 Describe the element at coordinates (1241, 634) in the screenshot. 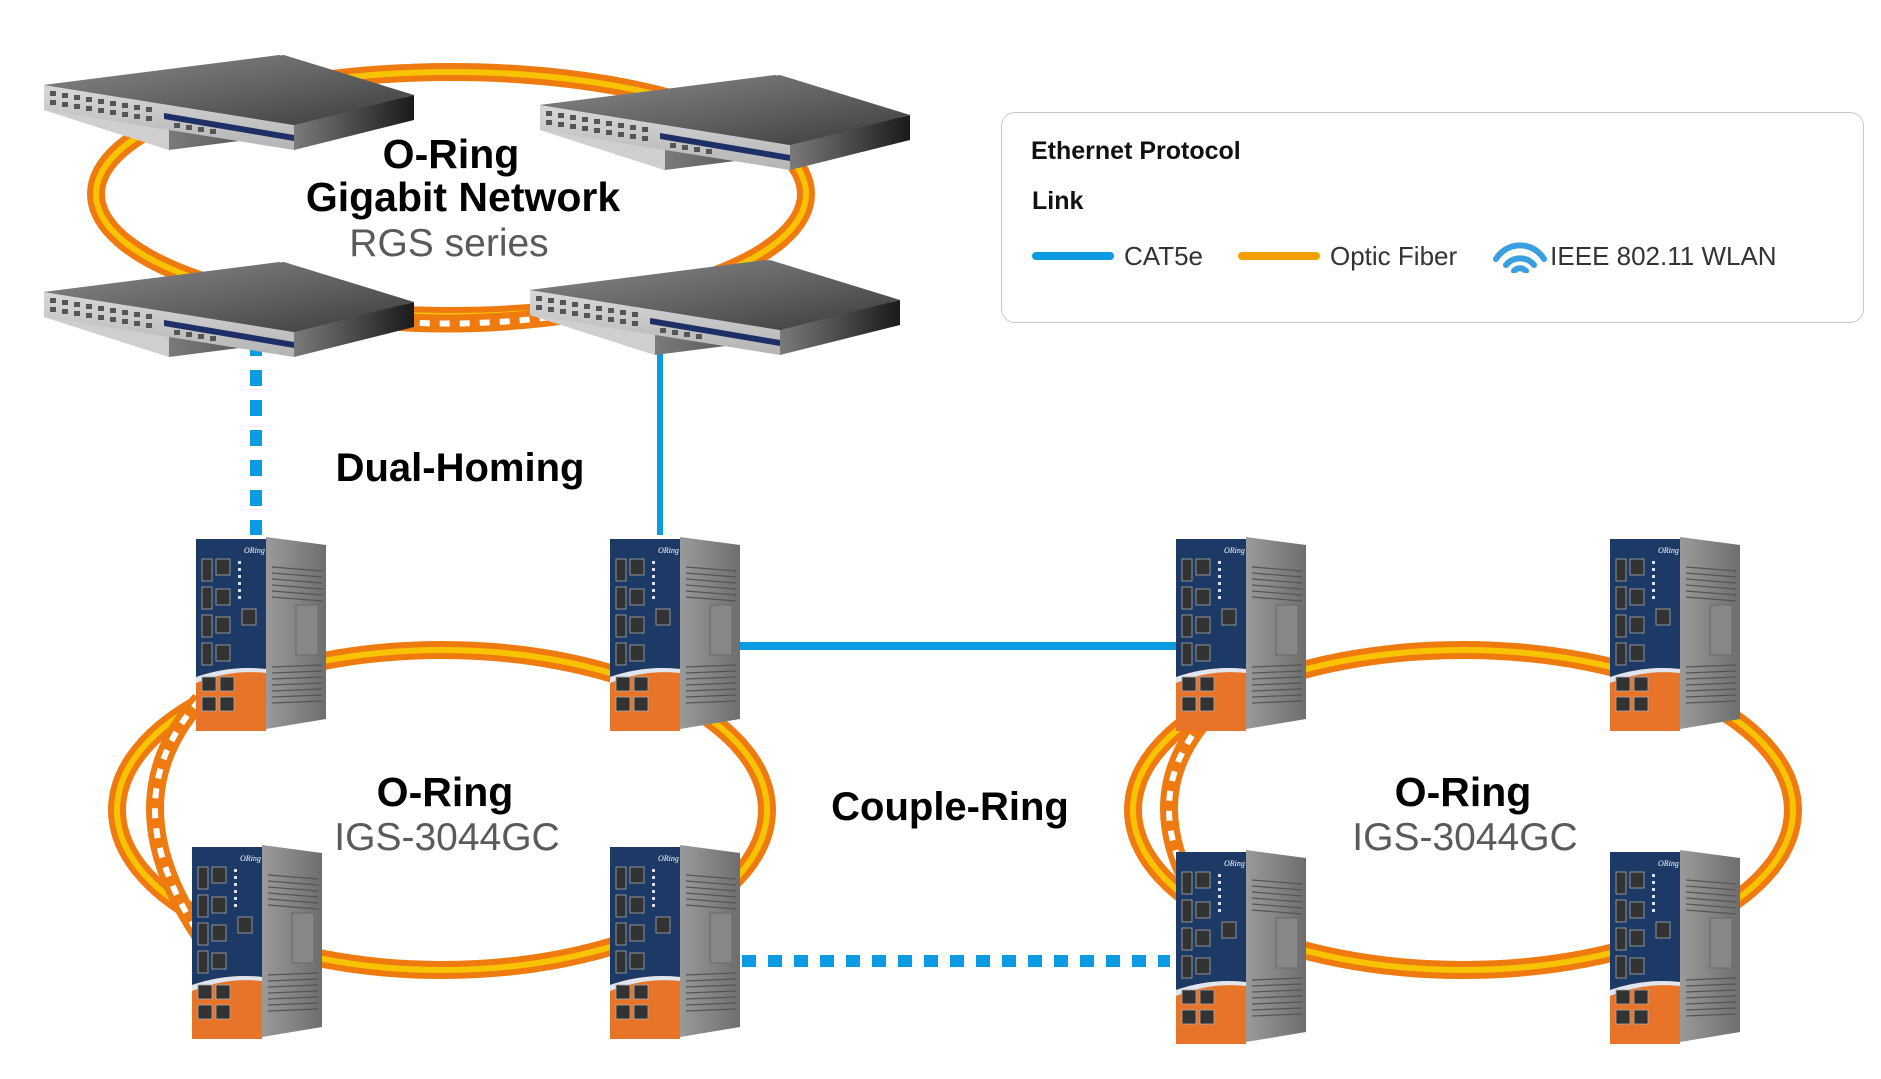

I see `igs-switch-right-ring-top-left` at that location.